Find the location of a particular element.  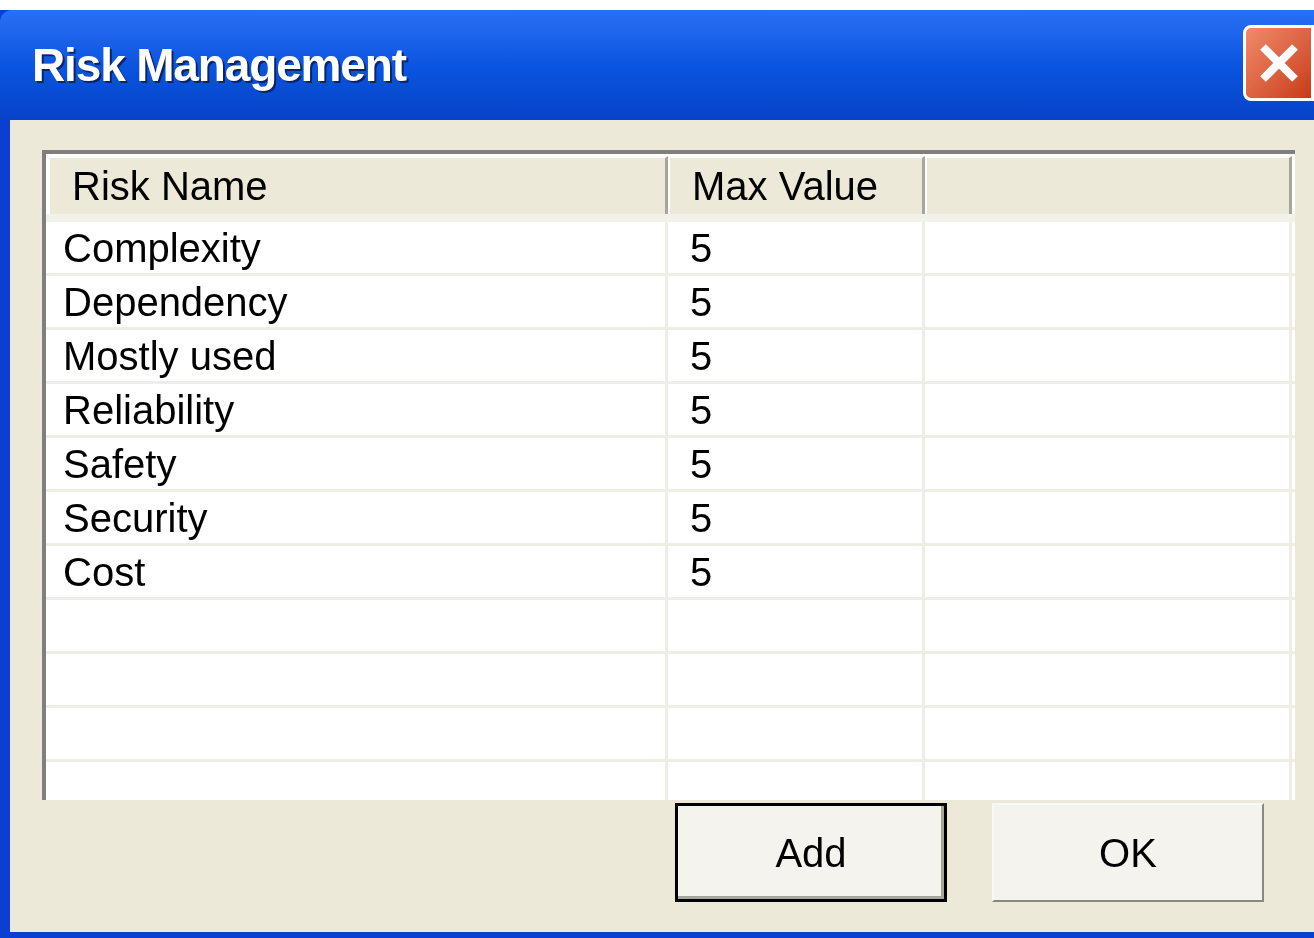

table-cell-text: Cost is located at coordinates (104, 572).